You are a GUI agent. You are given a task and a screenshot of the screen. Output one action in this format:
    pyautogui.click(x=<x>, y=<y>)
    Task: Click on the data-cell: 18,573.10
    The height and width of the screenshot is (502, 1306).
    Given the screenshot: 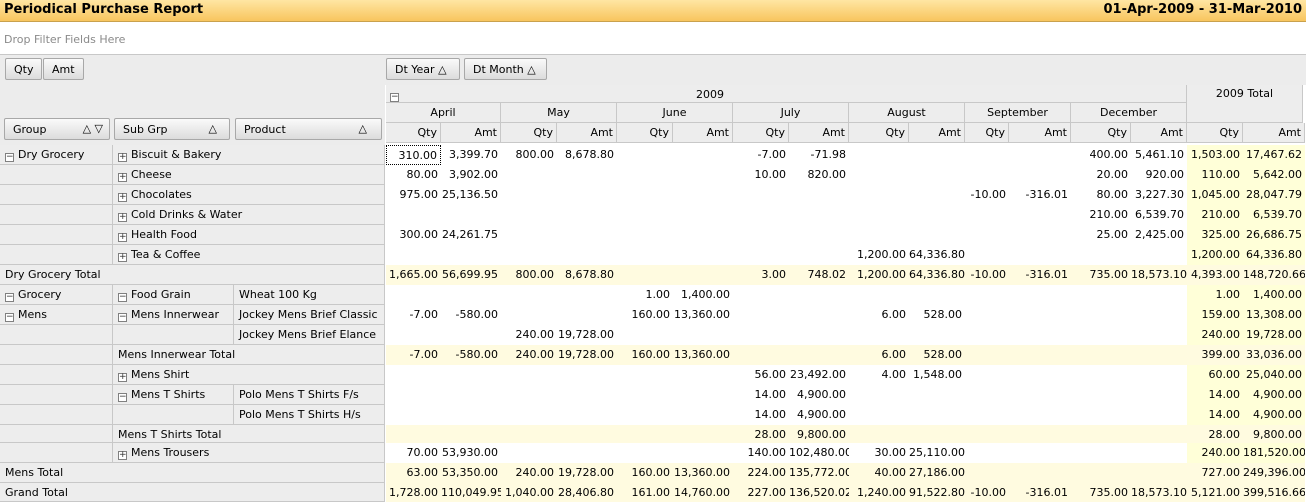 What is the action you would take?
    pyautogui.click(x=1159, y=492)
    